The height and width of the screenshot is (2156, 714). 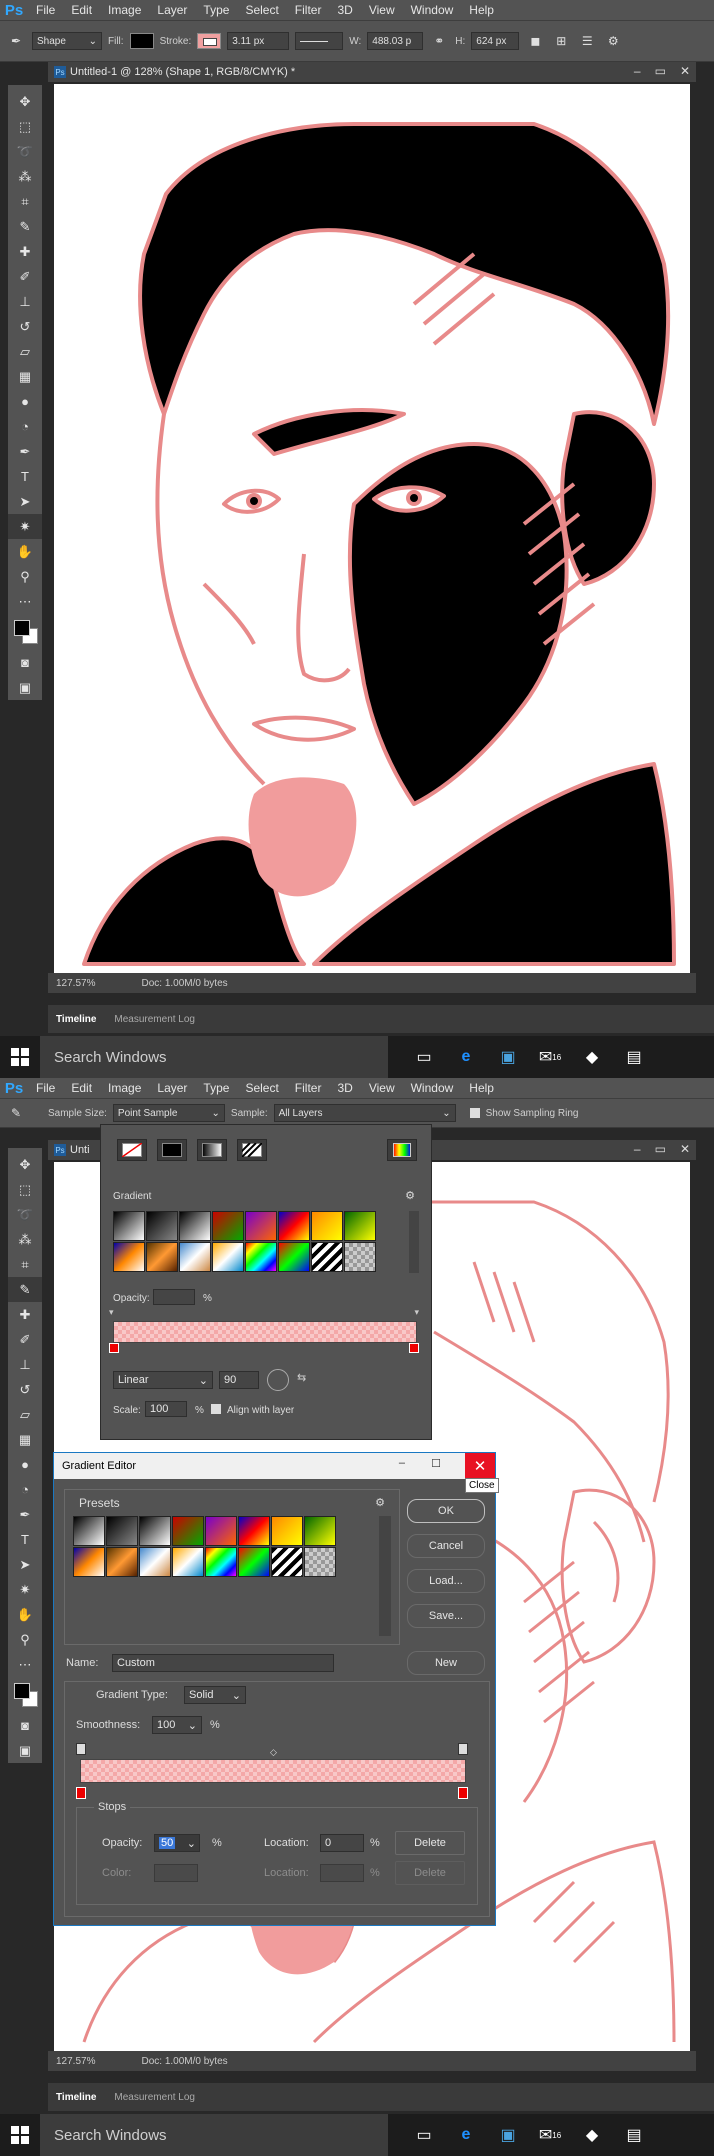 I want to click on gear-icon: ⚙, so click(x=410, y=1195).